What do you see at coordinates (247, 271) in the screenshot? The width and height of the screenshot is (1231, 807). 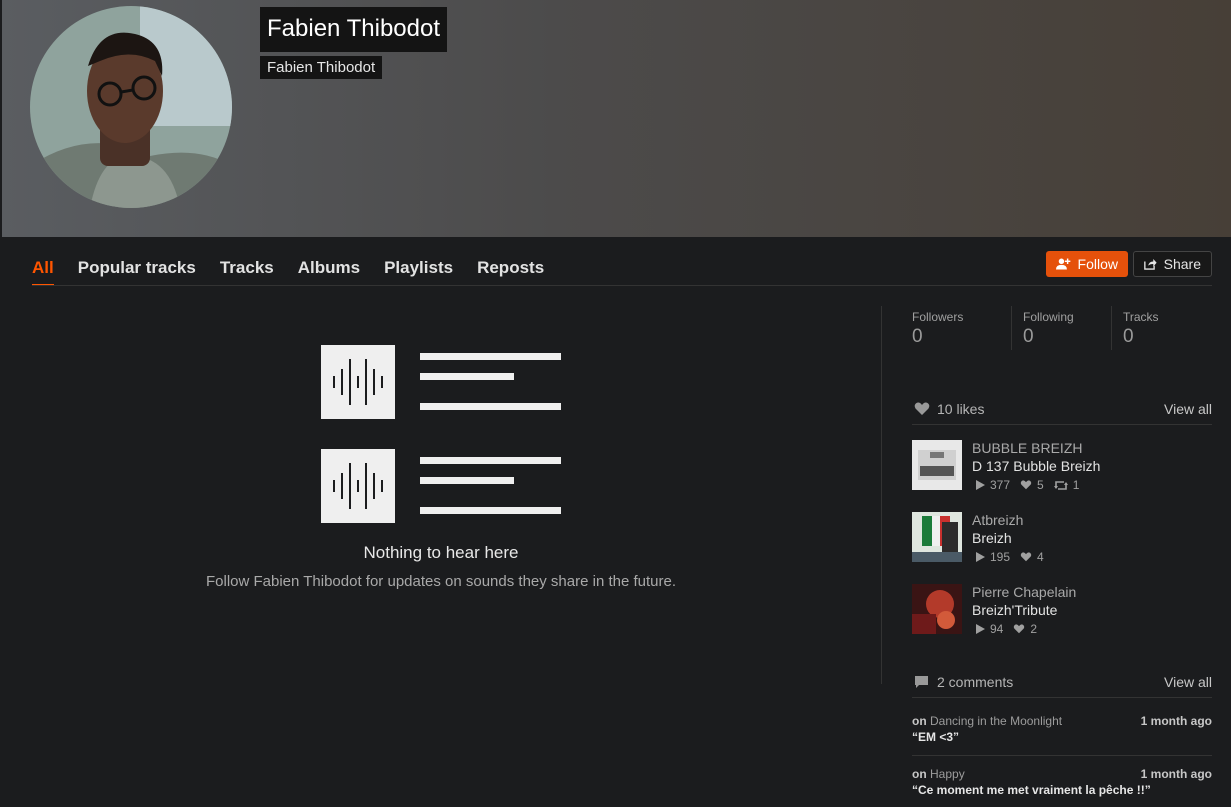 I see `tab-tracks: Tracks` at bounding box center [247, 271].